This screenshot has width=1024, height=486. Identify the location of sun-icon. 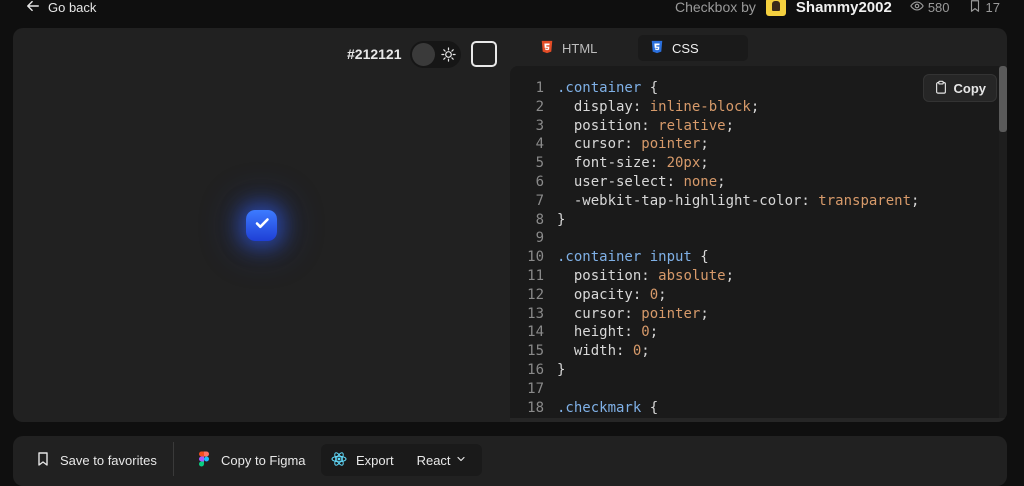
(448, 54).